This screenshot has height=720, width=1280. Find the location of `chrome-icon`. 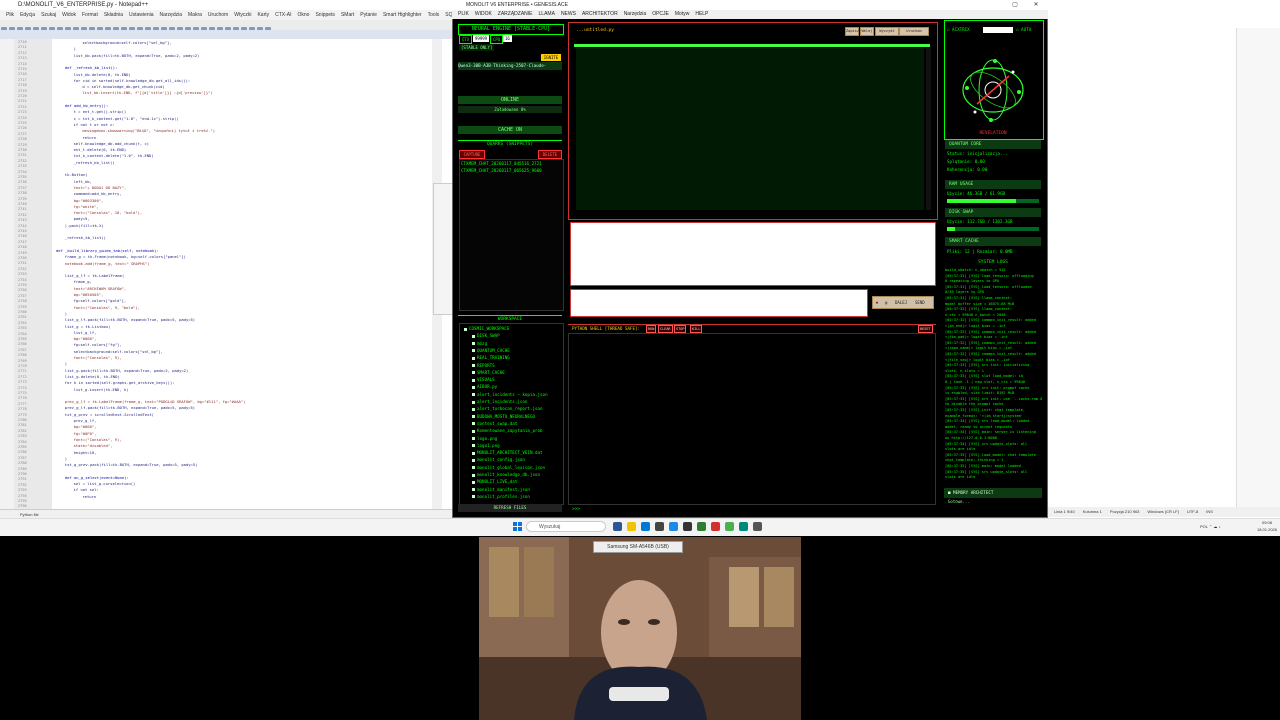

chrome-icon is located at coordinates (715, 526).